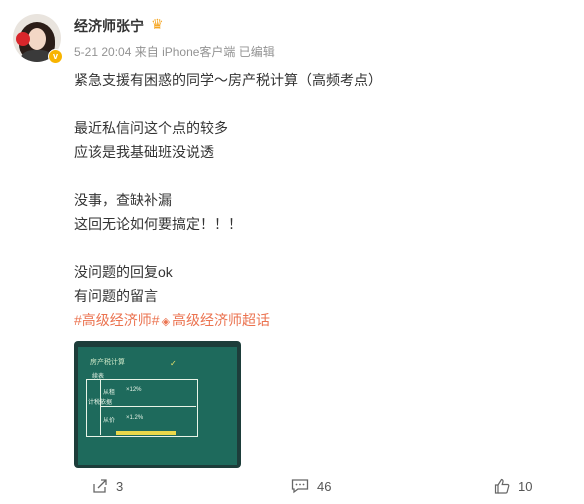  I want to click on repost-icon, so click(100, 486).